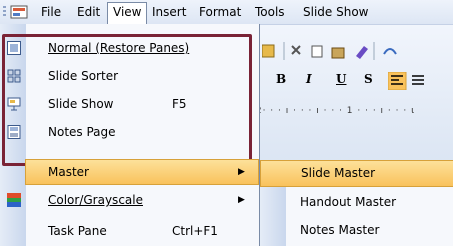  I want to click on menu-format: Format, so click(220, 12).